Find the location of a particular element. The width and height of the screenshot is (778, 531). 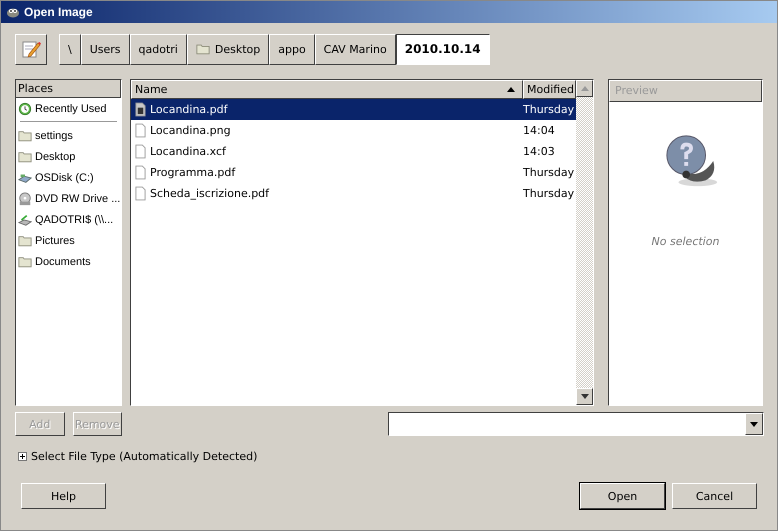

open-button: Open is located at coordinates (622, 496).